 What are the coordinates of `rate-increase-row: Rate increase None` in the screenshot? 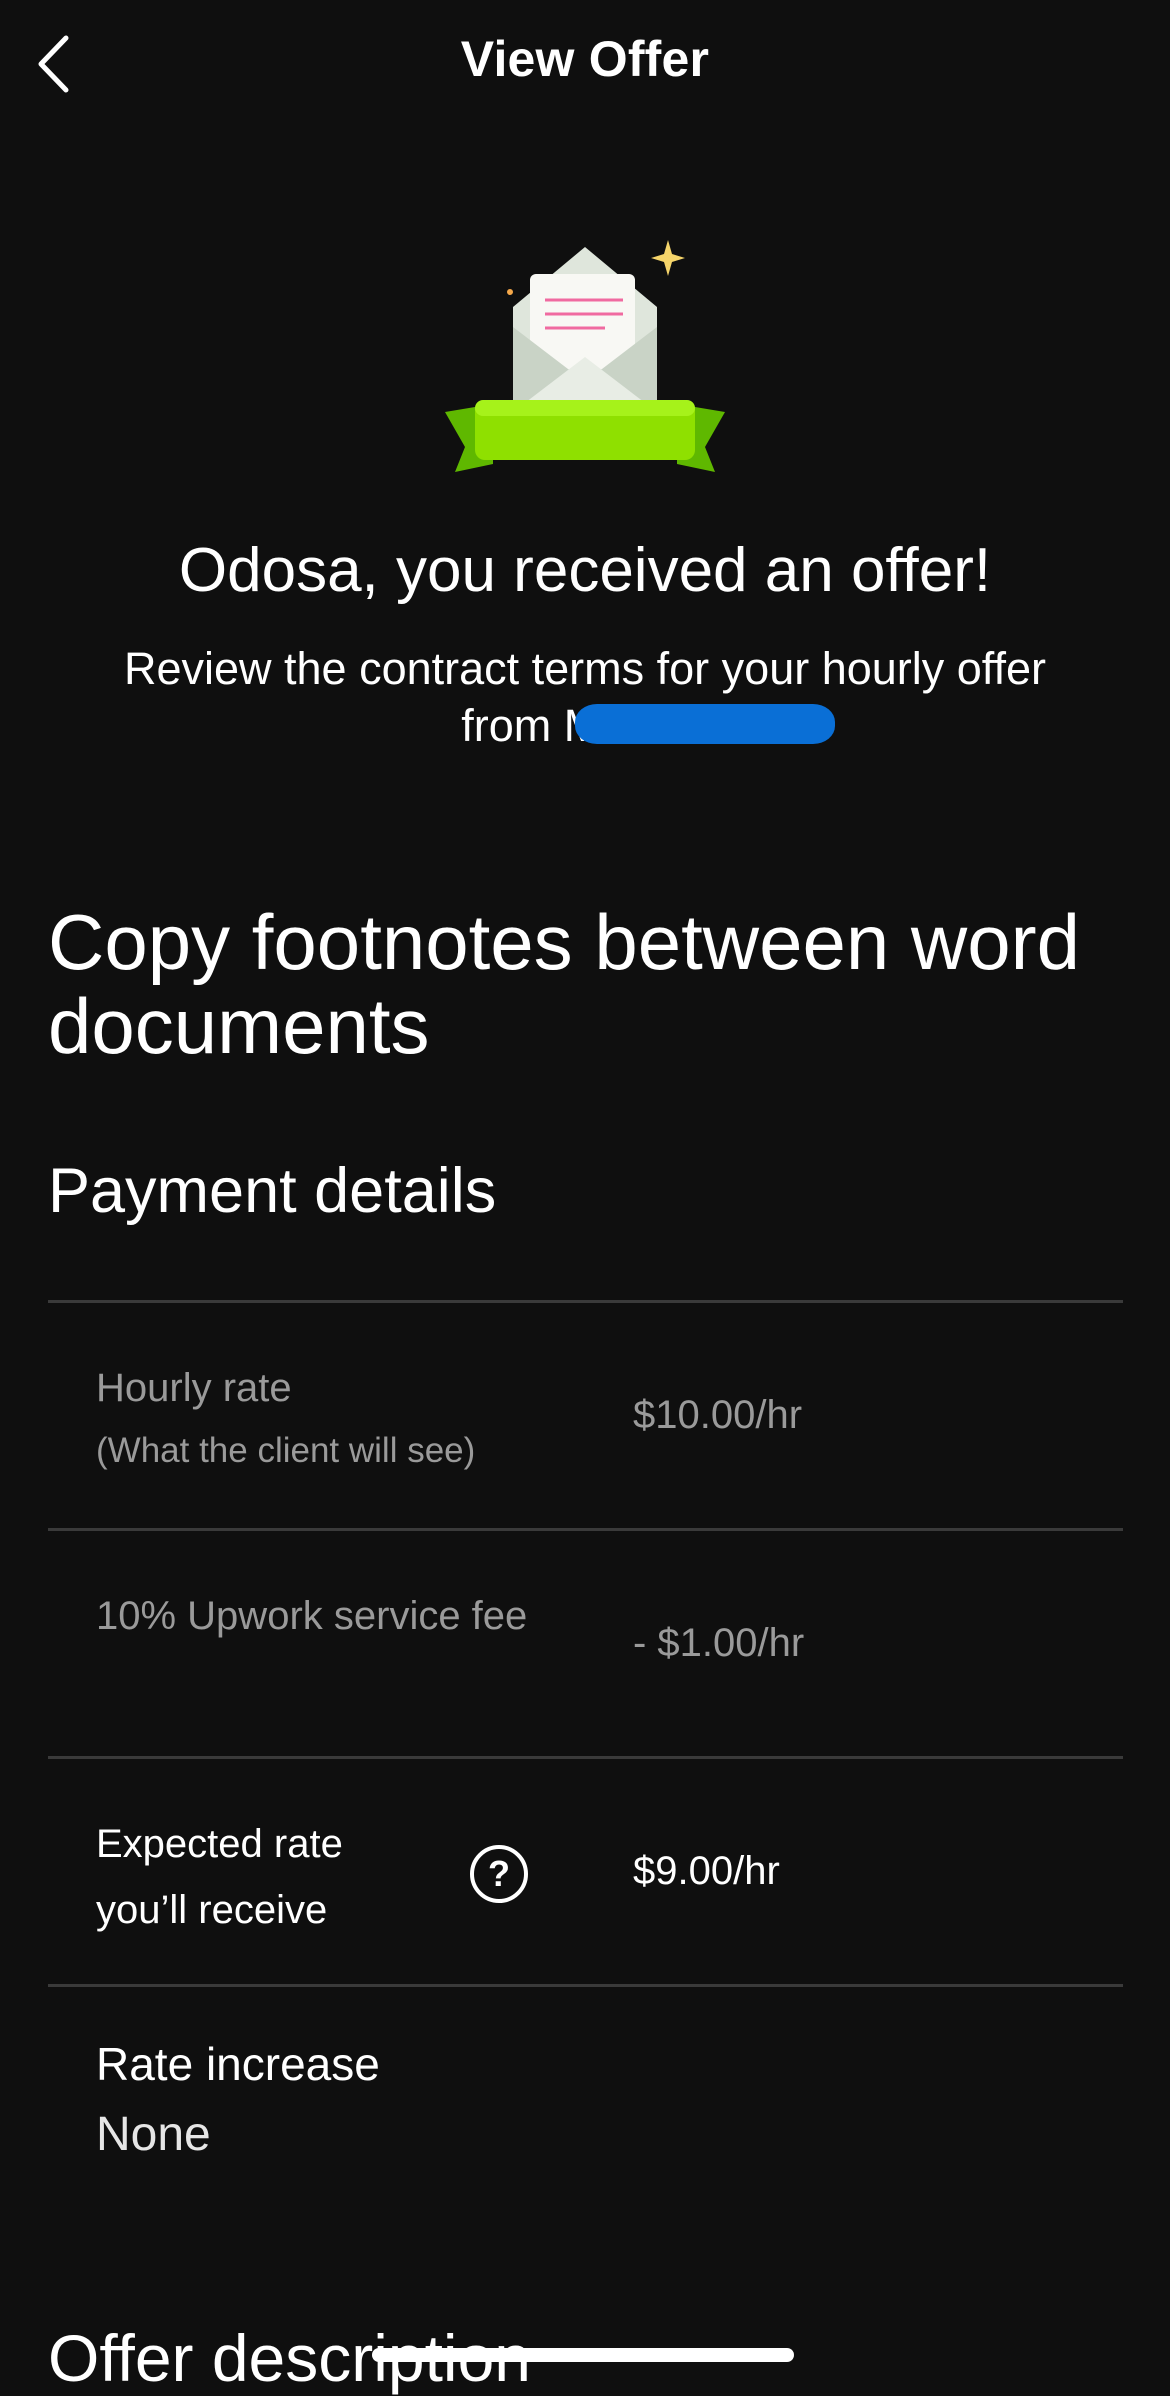 It's located at (585, 2105).